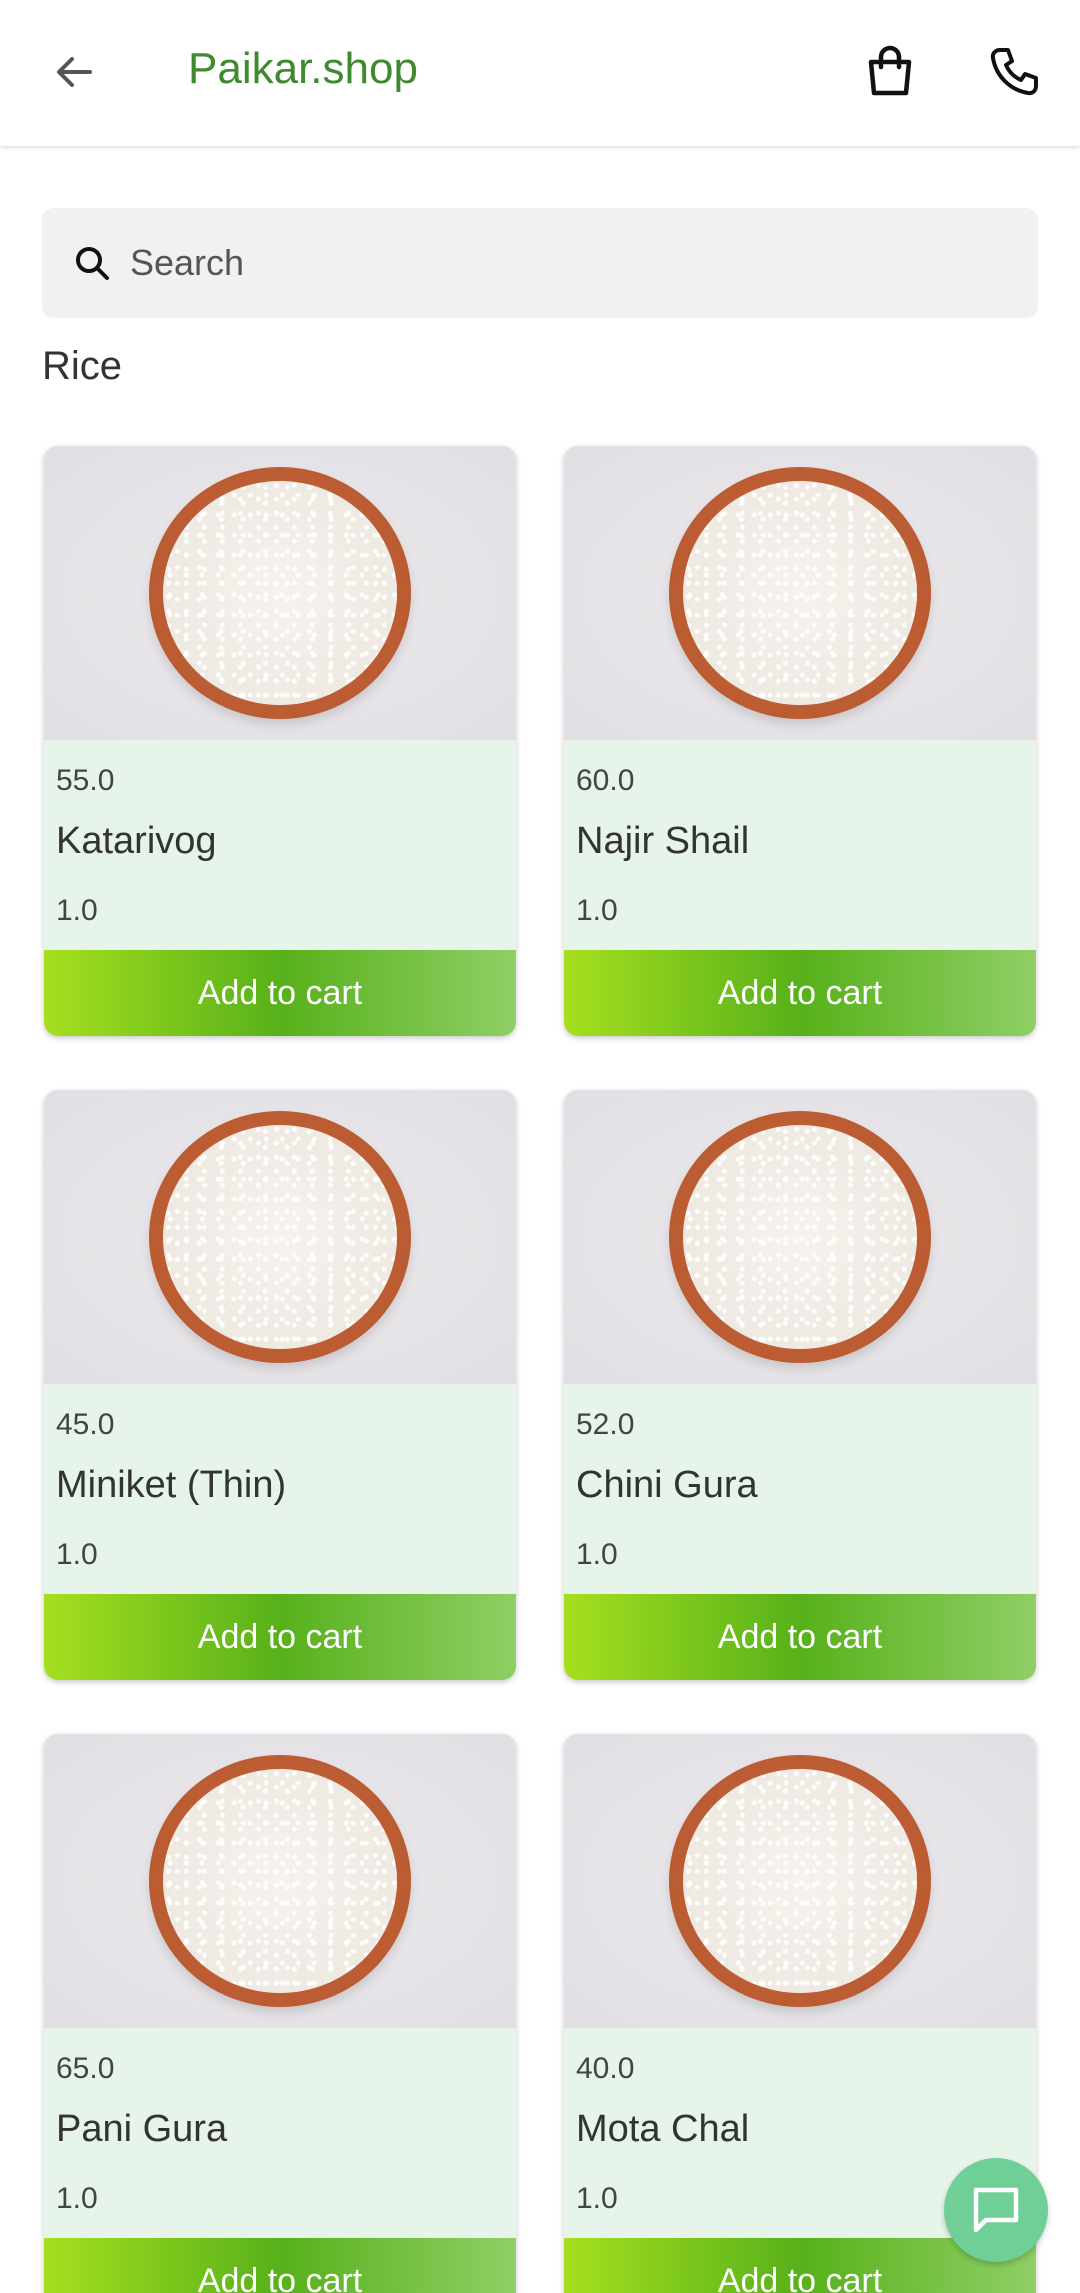  What do you see at coordinates (85, 2068) in the screenshot?
I see `product-price: 65.0` at bounding box center [85, 2068].